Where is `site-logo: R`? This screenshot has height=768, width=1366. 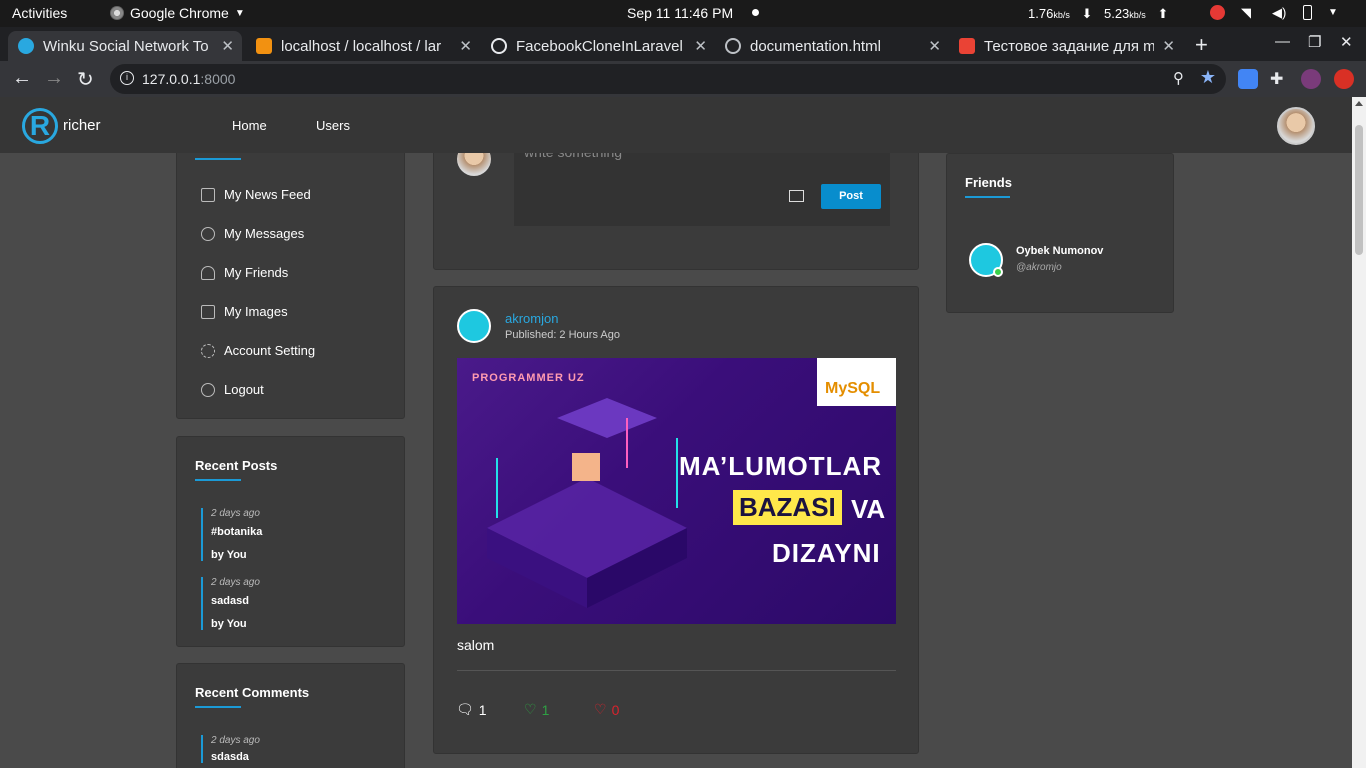 site-logo: R is located at coordinates (40, 126).